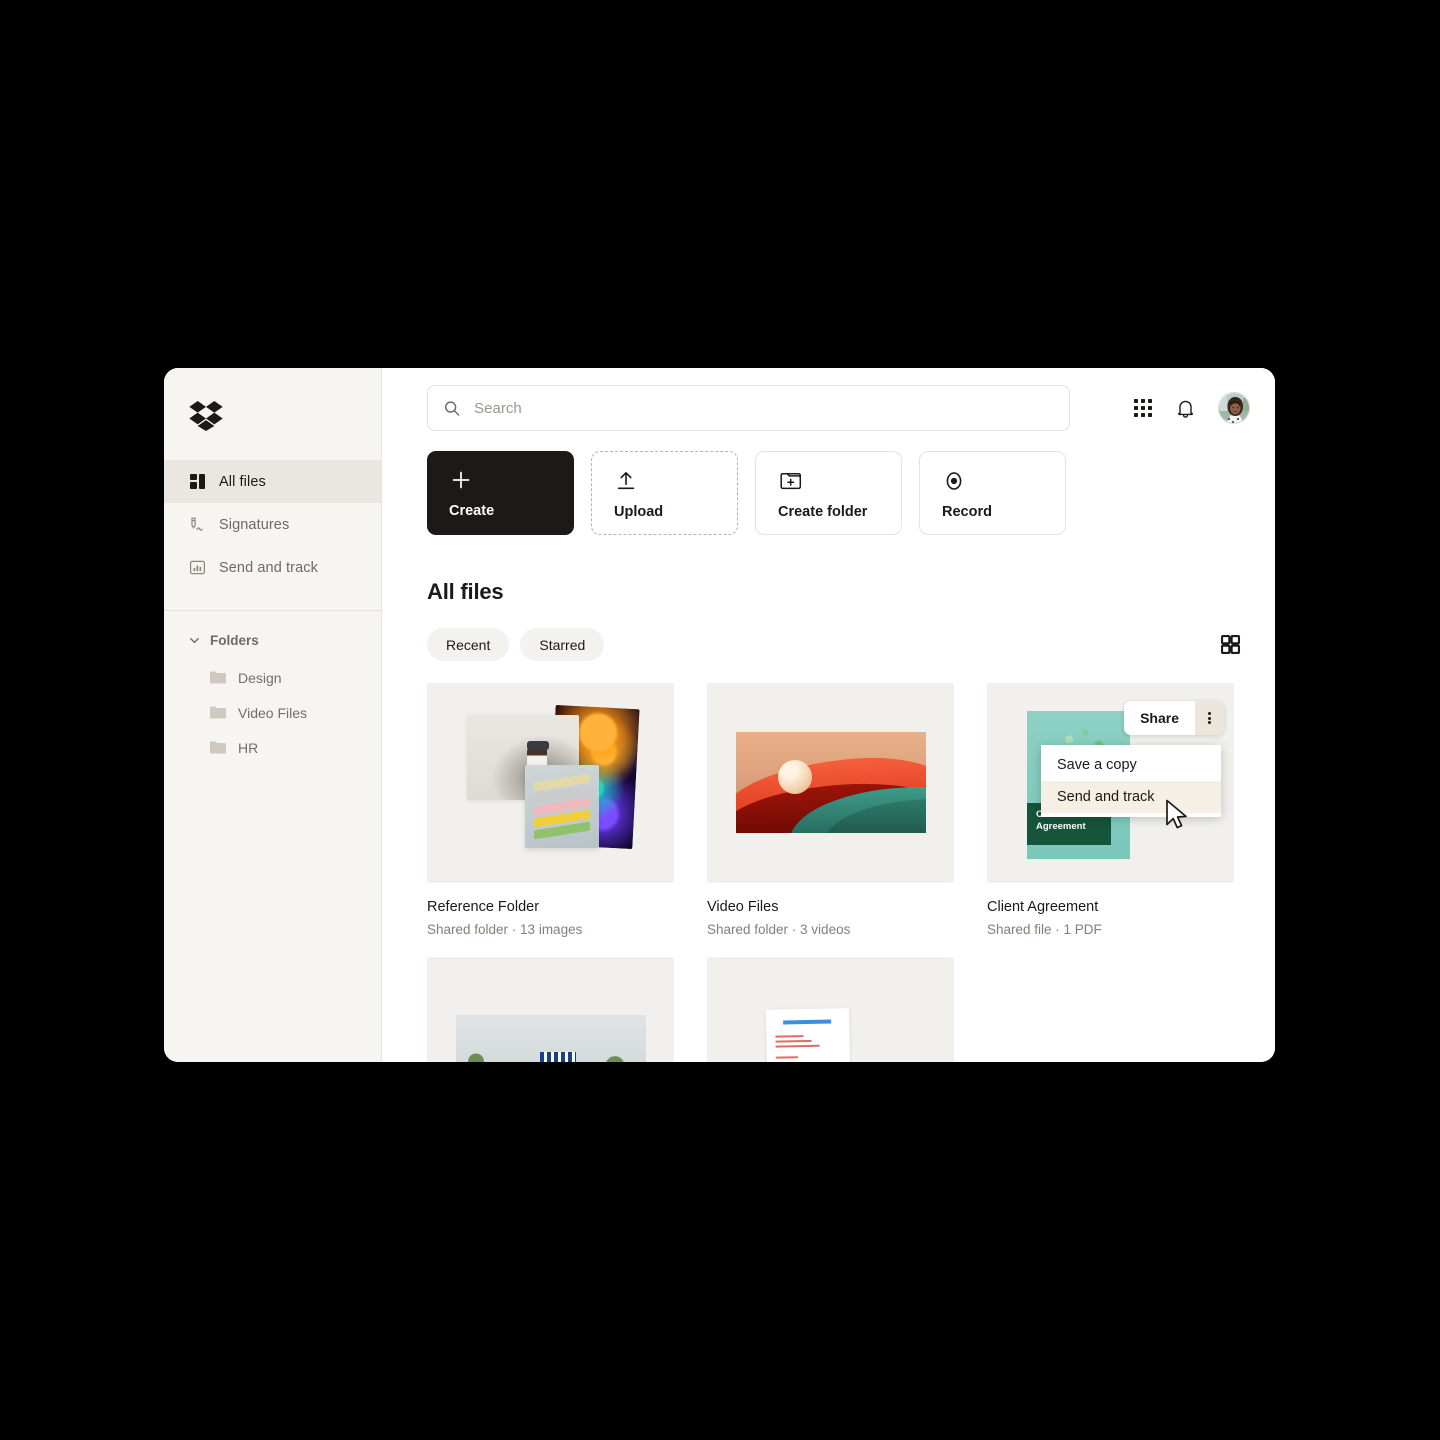  I want to click on file-card-document, so click(830, 1009).